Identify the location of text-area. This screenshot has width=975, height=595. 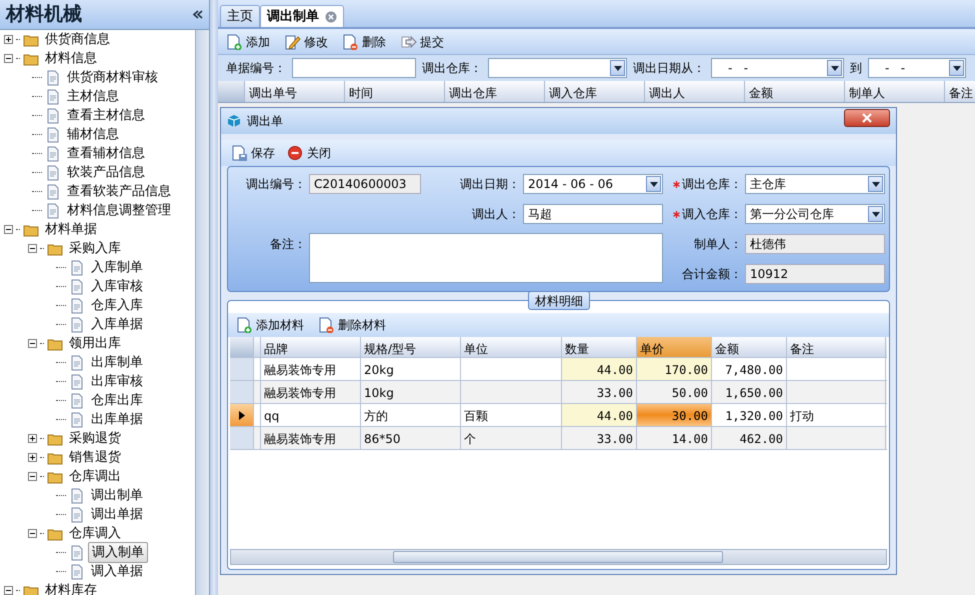
(486, 258).